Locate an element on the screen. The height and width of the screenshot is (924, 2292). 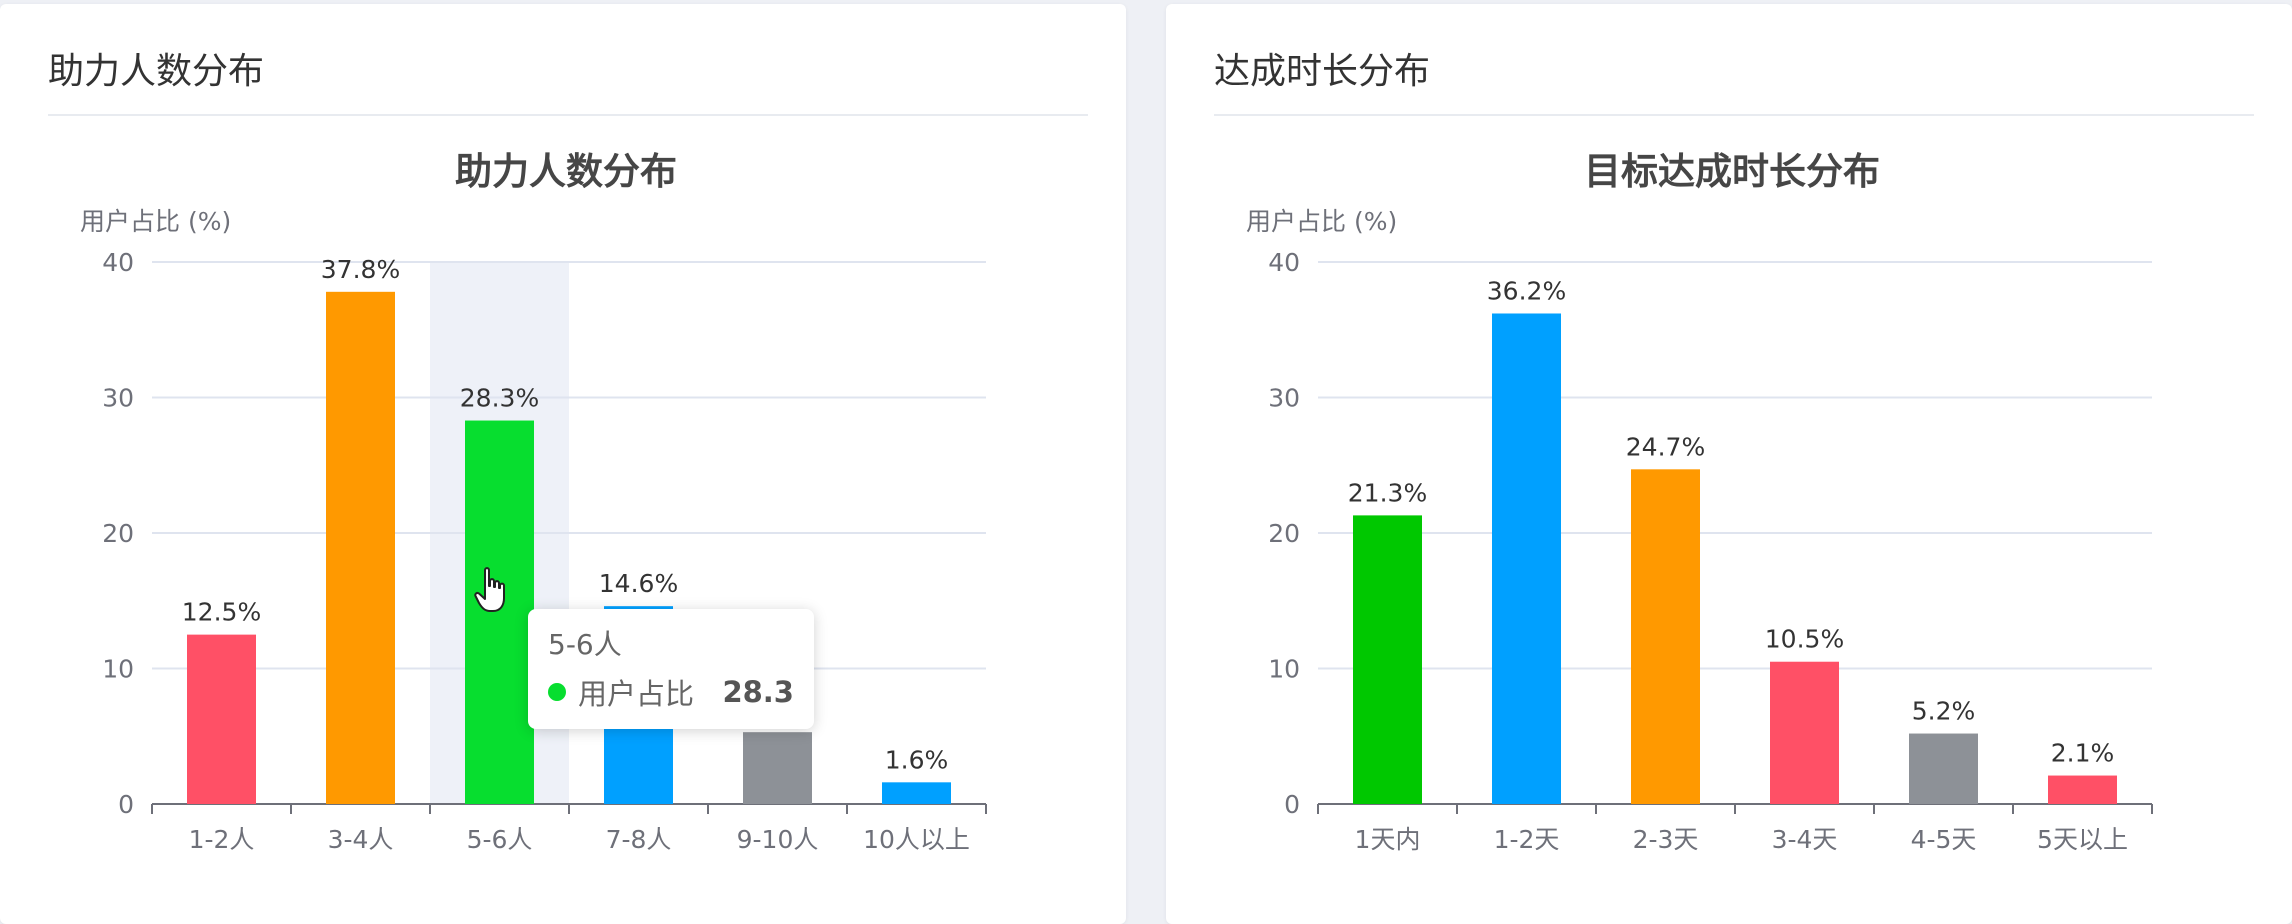
tooltip-series-name: 用户占比 is located at coordinates (636, 694).